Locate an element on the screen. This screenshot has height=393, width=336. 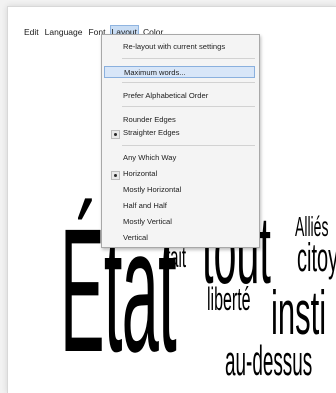
cloud-word-au-dessus: au-dessus is located at coordinates (269, 360).